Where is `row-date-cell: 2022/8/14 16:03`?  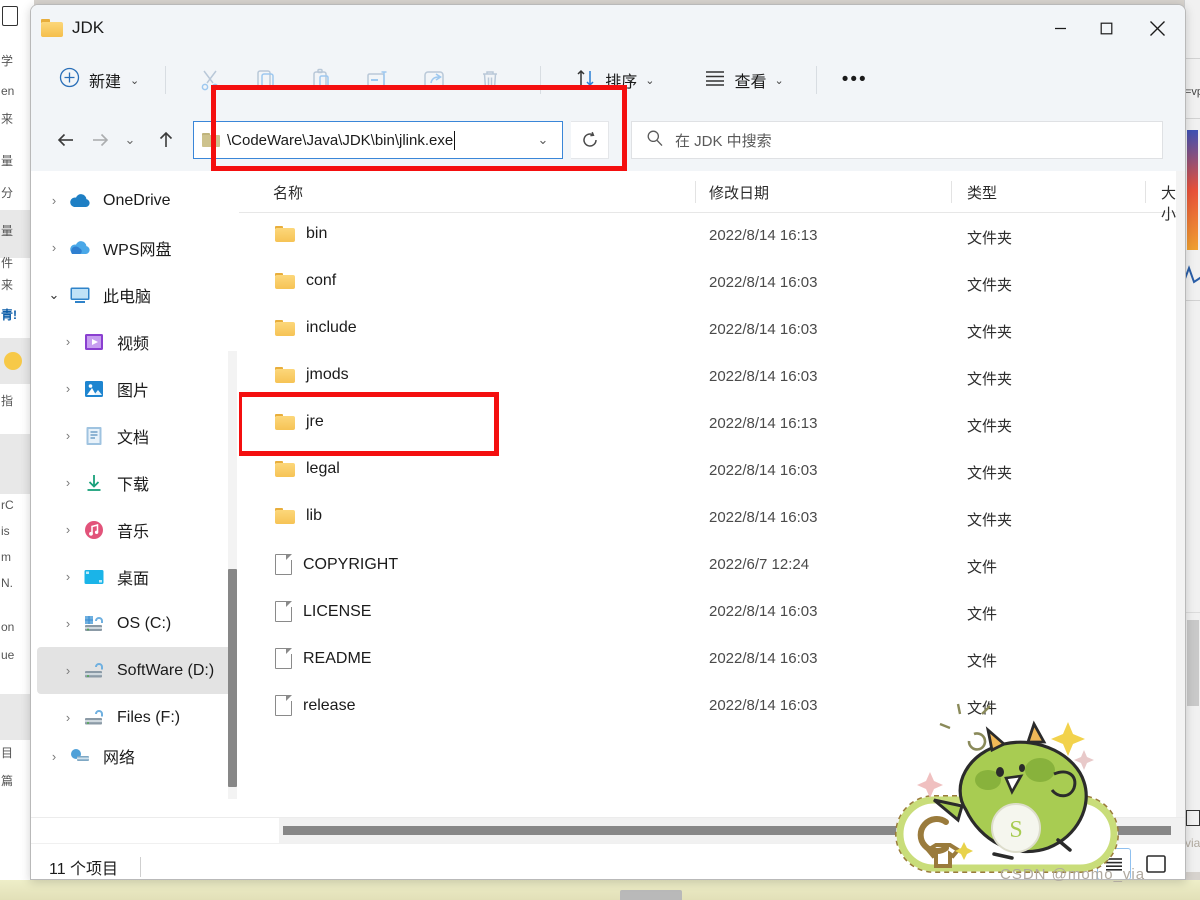 row-date-cell: 2022/8/14 16:03 is located at coordinates (763, 658).